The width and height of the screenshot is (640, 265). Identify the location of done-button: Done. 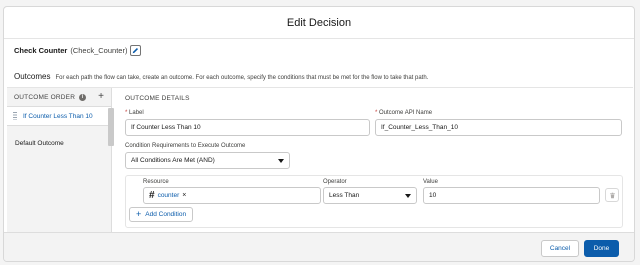
(601, 248).